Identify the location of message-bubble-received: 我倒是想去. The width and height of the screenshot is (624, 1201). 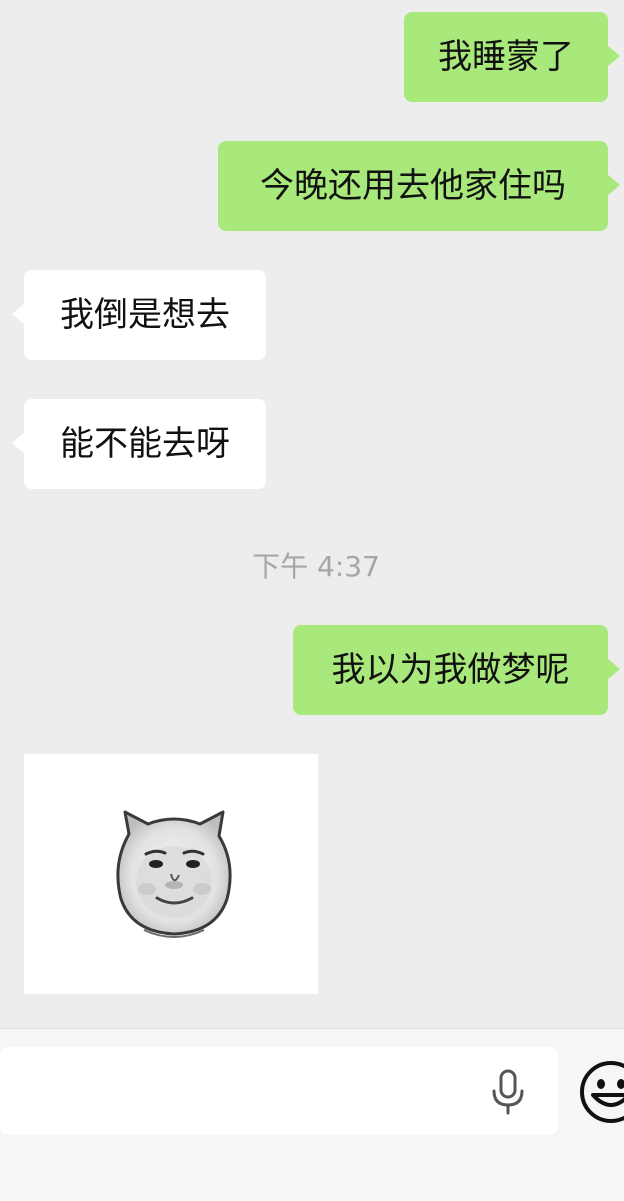
(139, 315).